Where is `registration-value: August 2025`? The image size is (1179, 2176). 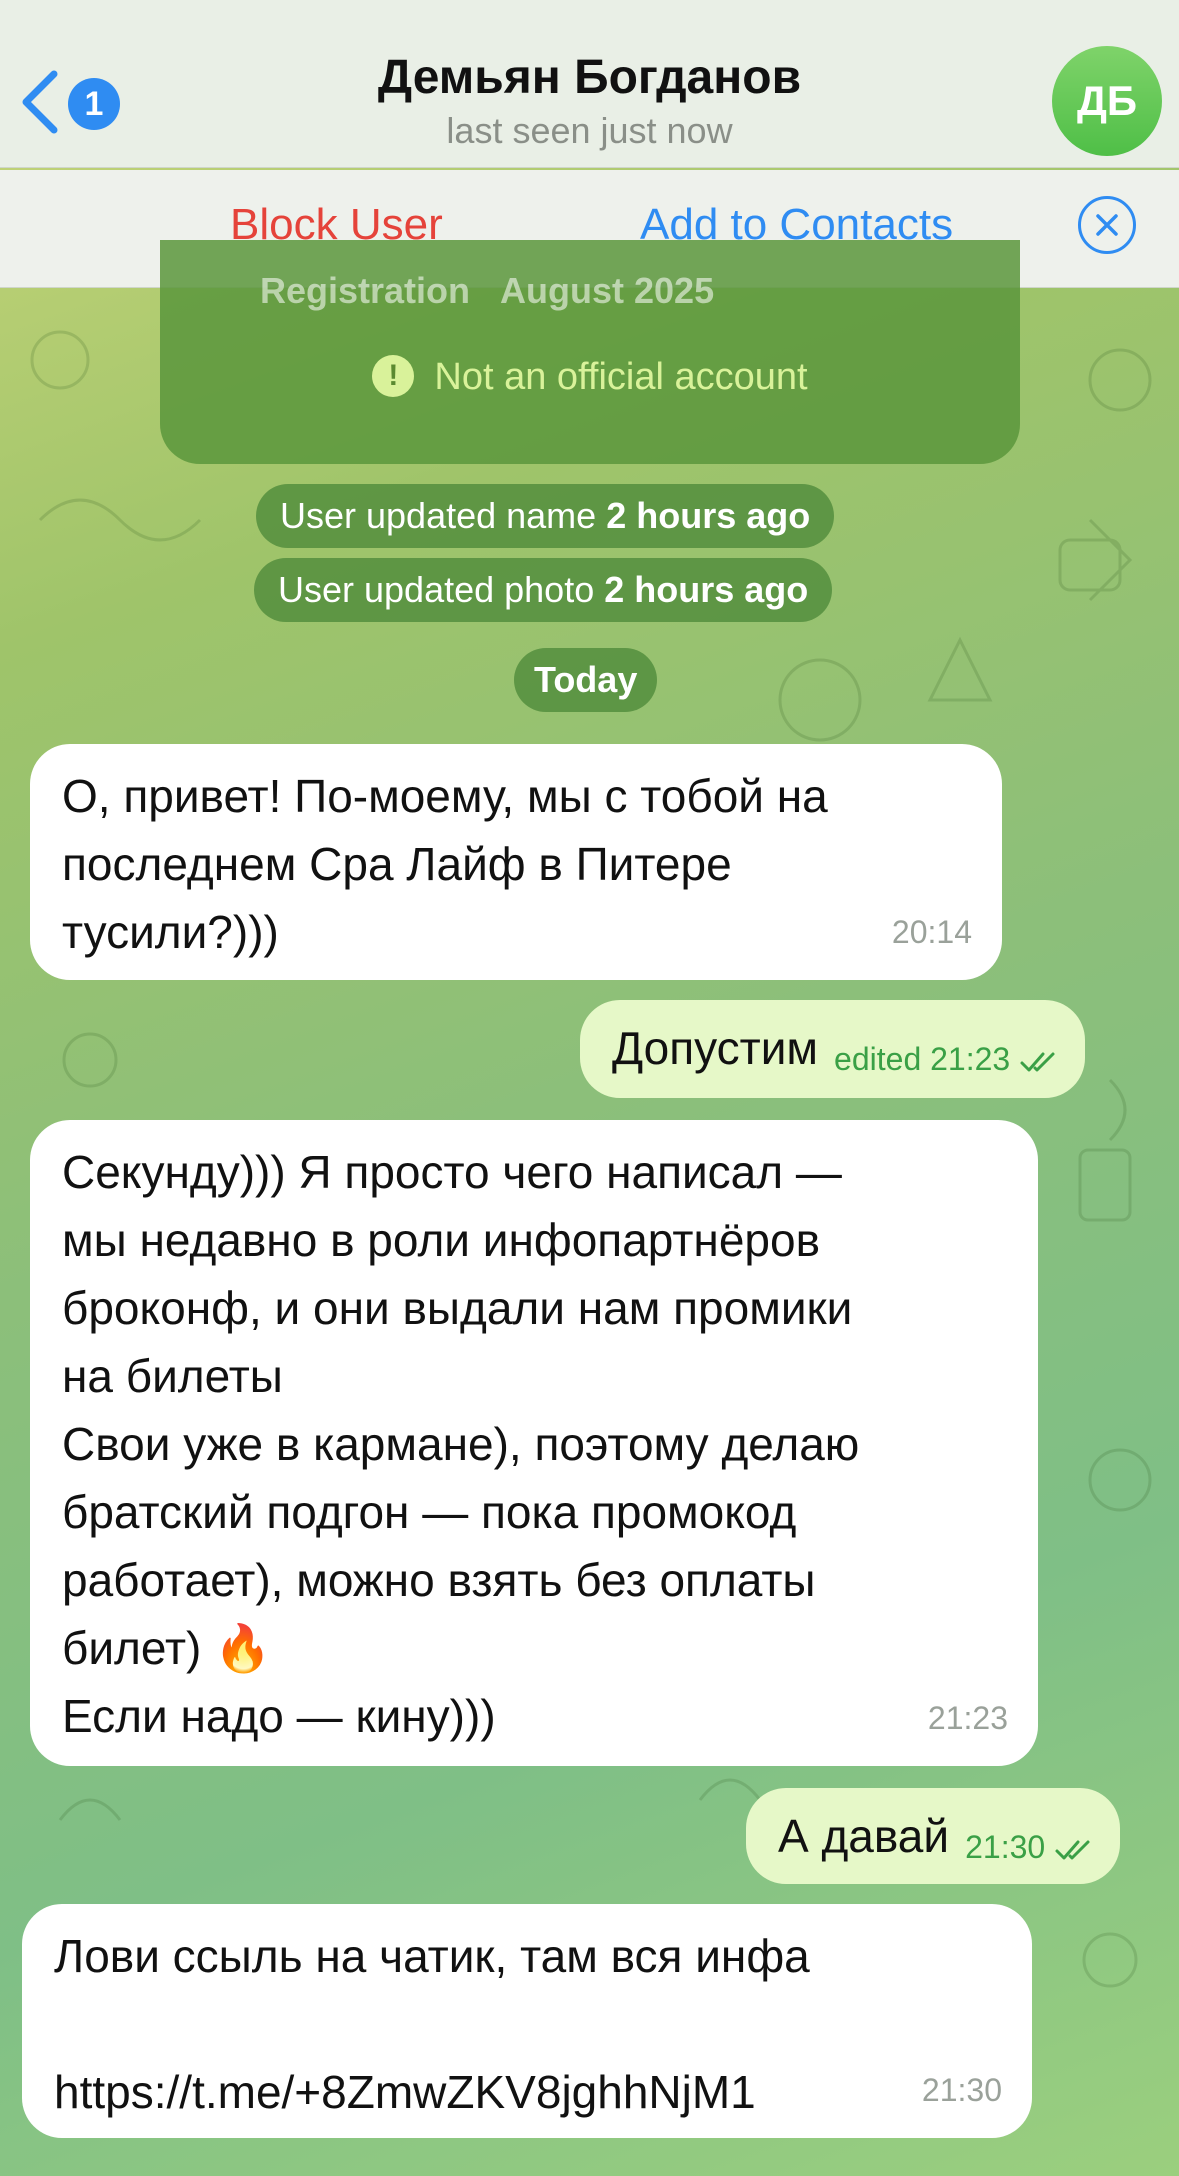
registration-value: August 2025 is located at coordinates (607, 290).